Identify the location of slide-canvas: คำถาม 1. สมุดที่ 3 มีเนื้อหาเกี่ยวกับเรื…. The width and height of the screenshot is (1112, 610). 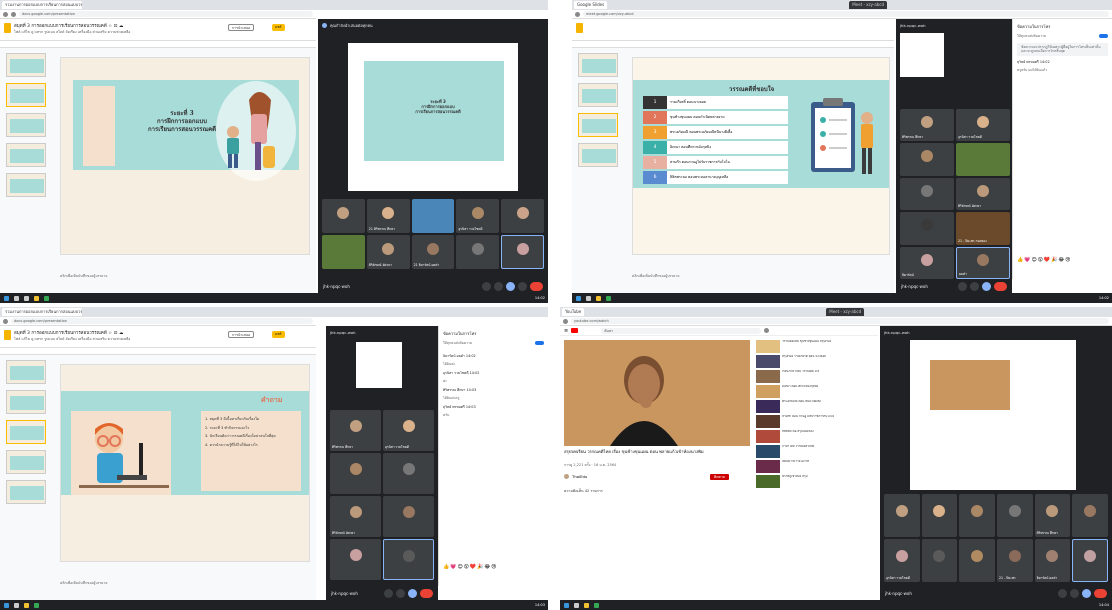
(185, 463).